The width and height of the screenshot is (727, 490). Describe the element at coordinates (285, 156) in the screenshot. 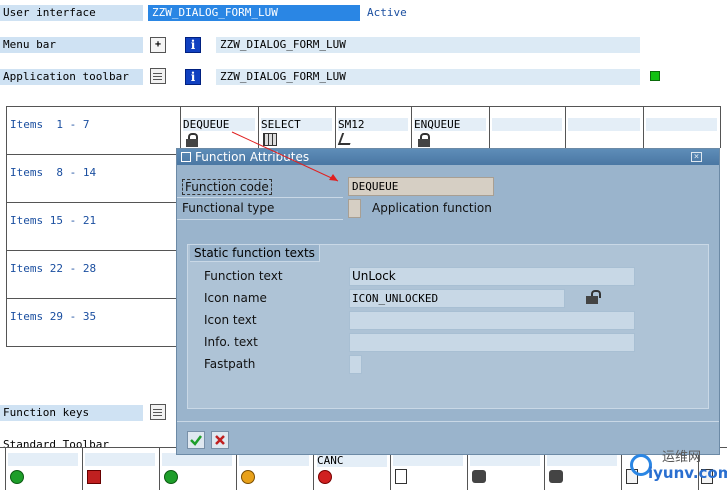

I see `annotation-arrow` at that location.